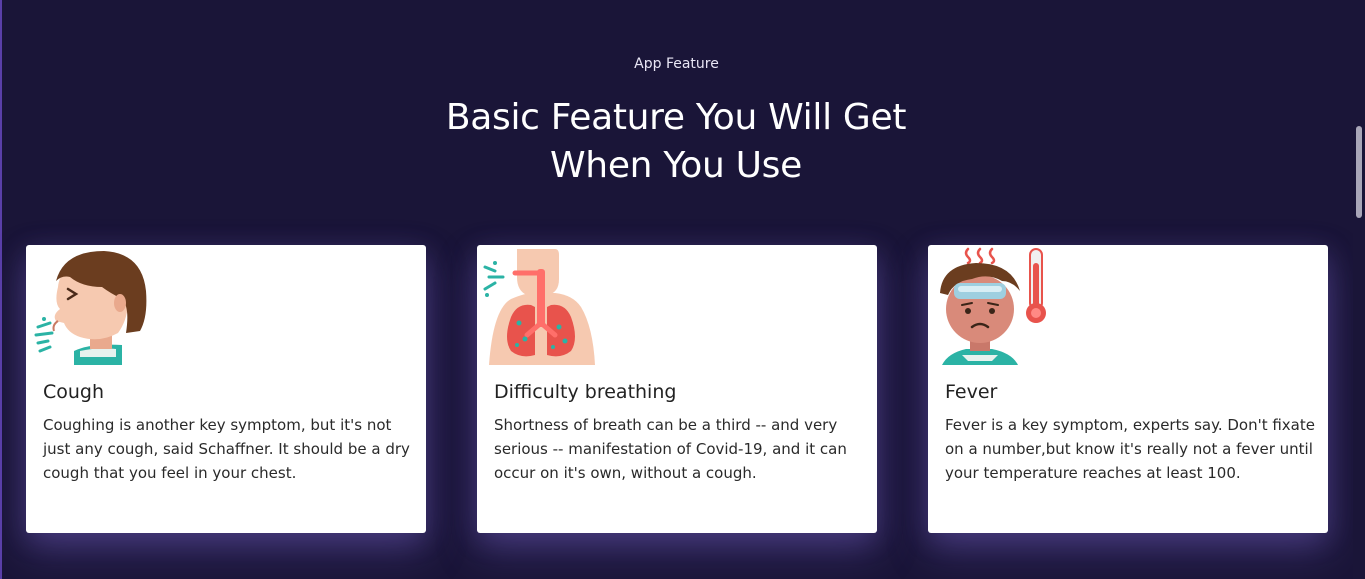  What do you see at coordinates (676, 165) in the screenshot?
I see `headline-line-2: When You Use` at bounding box center [676, 165].